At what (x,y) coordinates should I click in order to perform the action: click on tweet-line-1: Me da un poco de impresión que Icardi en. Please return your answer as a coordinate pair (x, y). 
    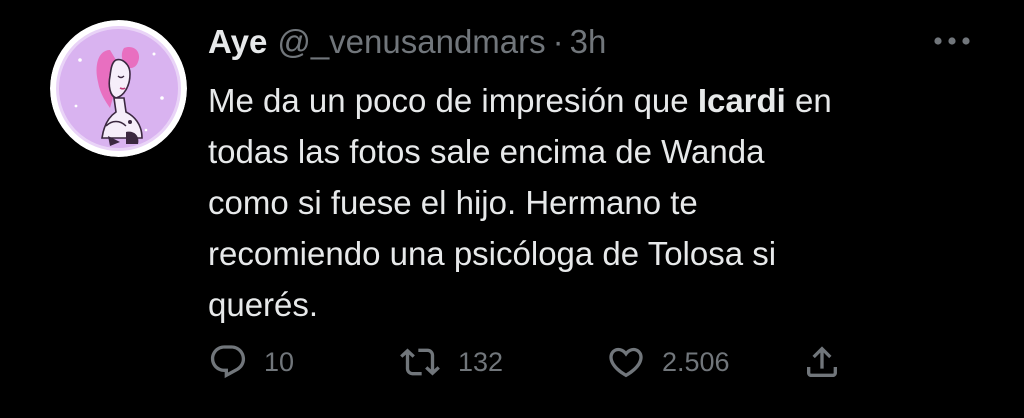
    Looking at the image, I should click on (598, 100).